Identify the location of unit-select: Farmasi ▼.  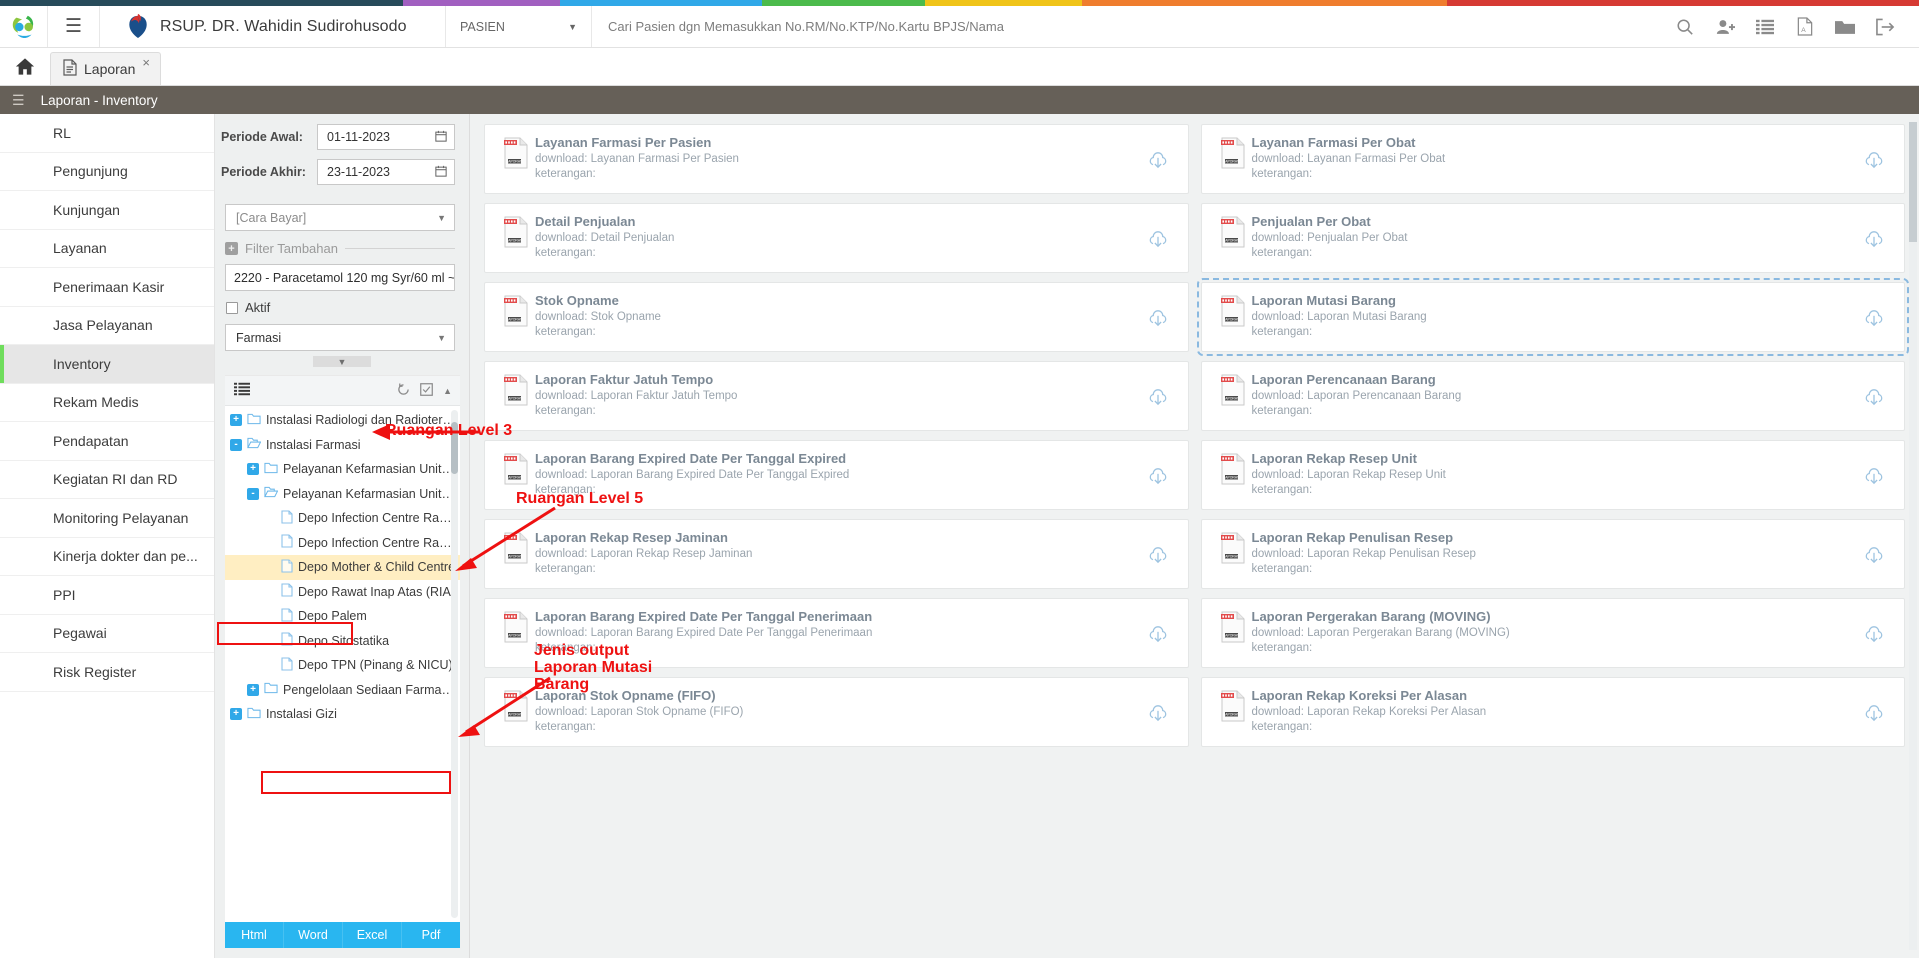
(340, 337).